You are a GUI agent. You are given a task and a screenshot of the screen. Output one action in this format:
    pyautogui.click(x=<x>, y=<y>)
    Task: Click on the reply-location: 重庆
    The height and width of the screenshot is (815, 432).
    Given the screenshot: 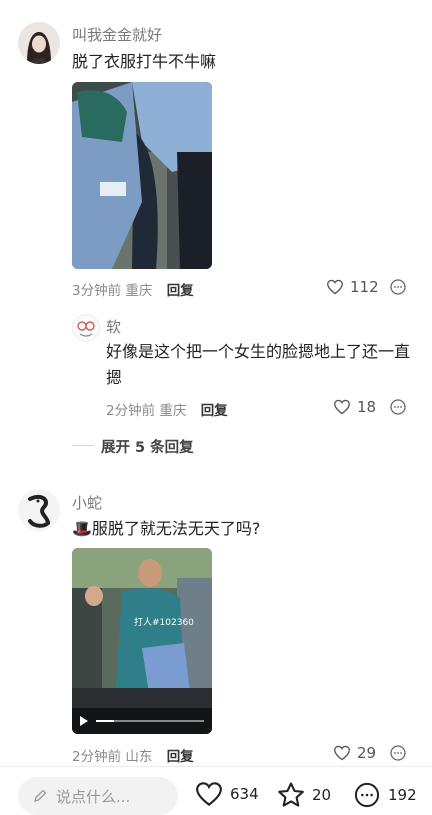 What is the action you would take?
    pyautogui.click(x=173, y=411)
    